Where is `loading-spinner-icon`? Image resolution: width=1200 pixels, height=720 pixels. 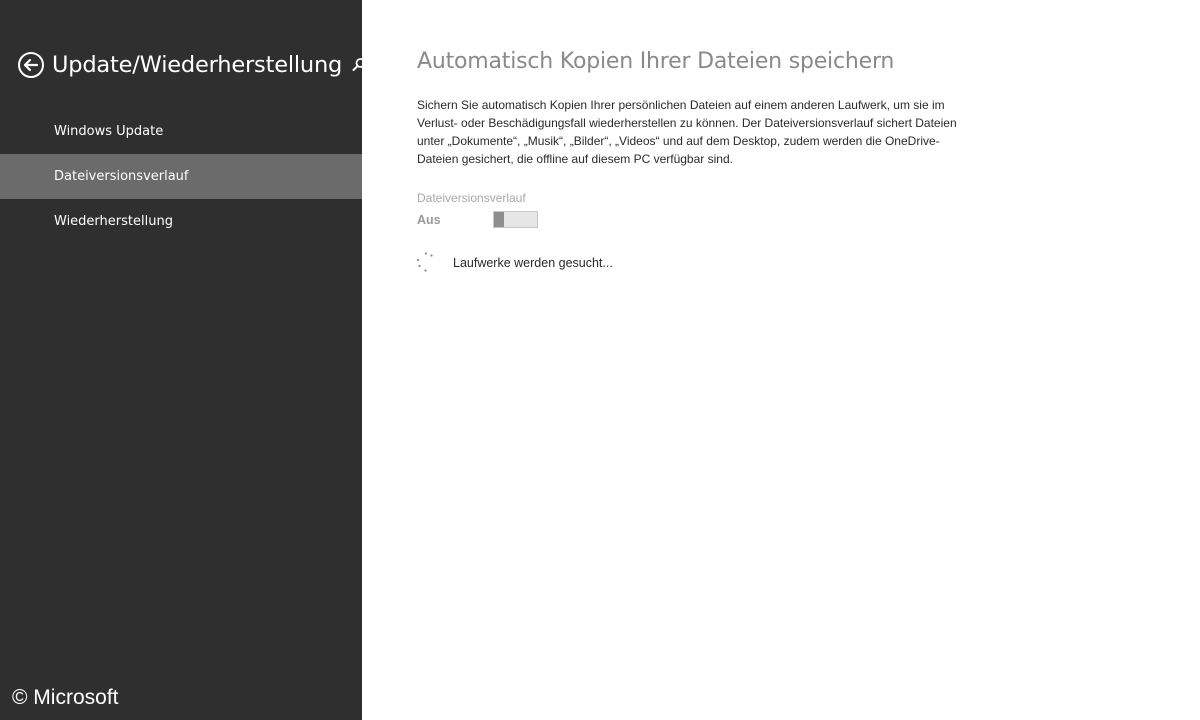 loading-spinner-icon is located at coordinates (426, 262).